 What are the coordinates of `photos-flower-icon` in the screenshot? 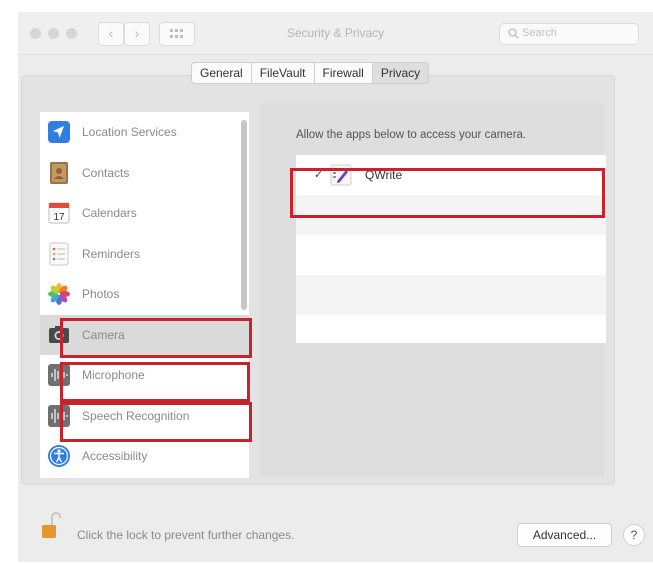 It's located at (59, 294).